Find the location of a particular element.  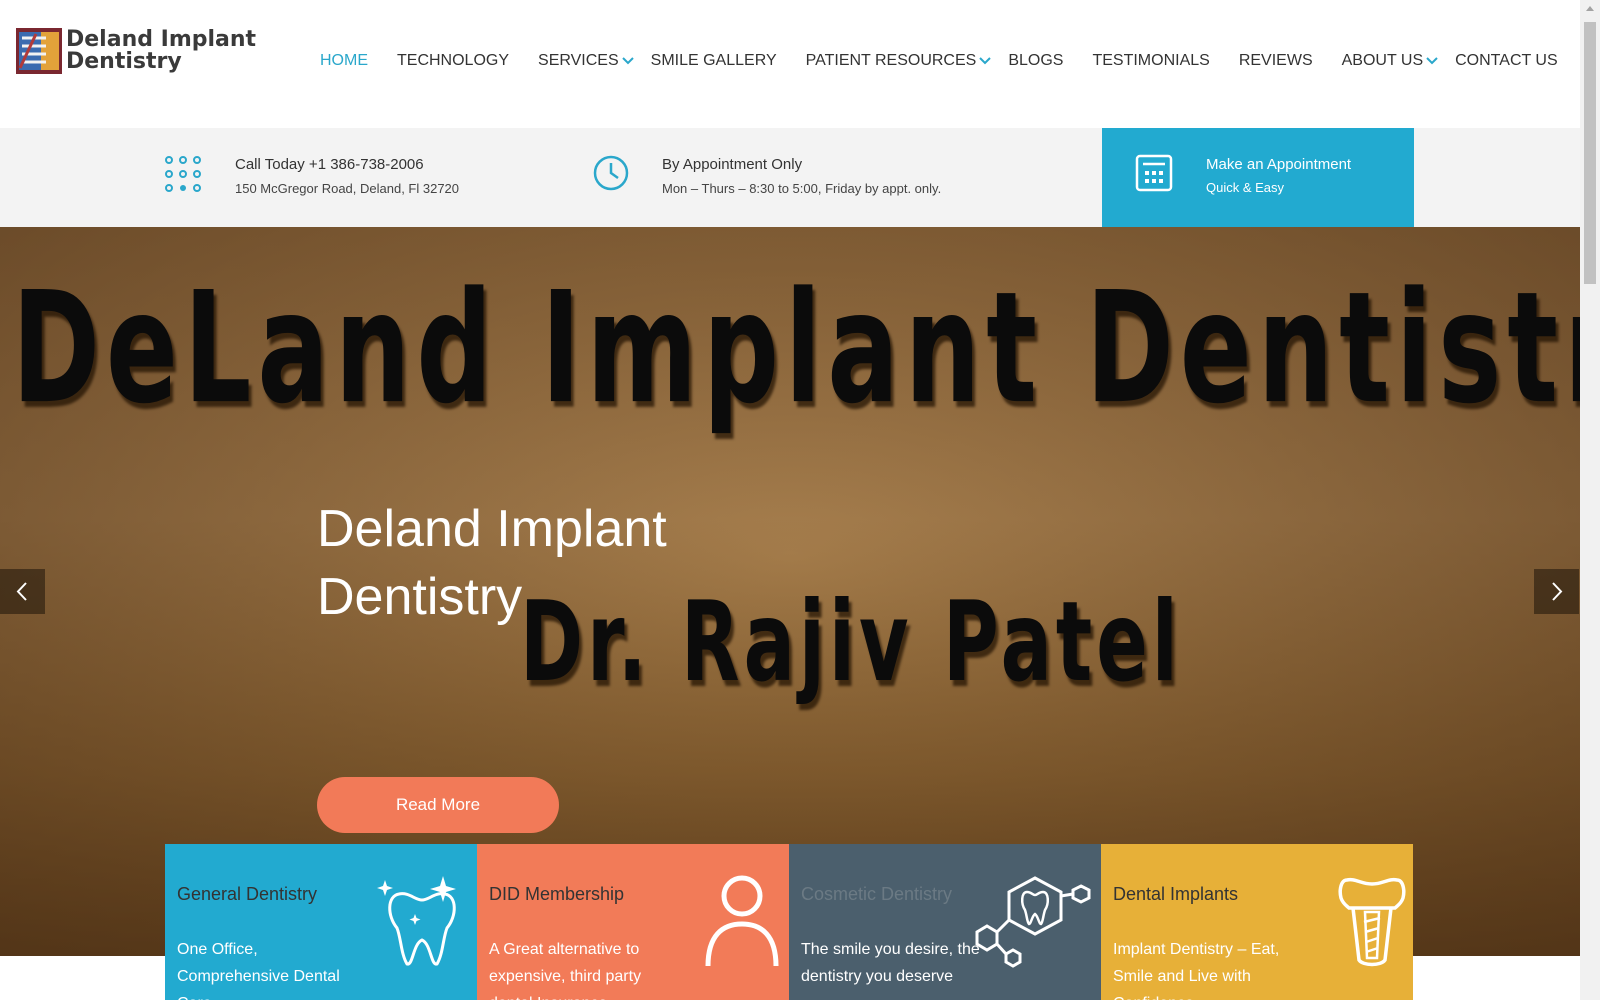

service-description: One Office, Comprehensive Dental Care is located at coordinates (258, 970).